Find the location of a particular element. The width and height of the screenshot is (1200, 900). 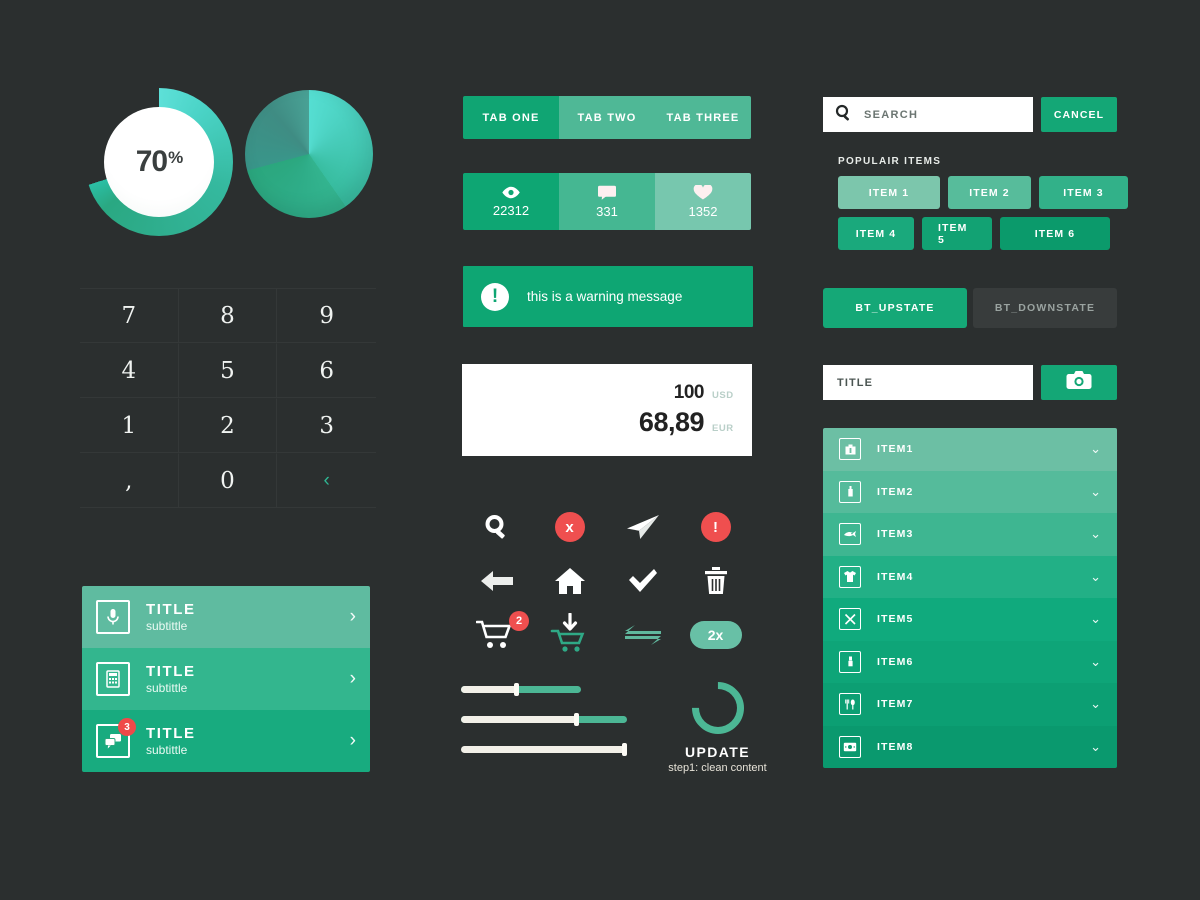

title-input-value: TITLE is located at coordinates (855, 382).